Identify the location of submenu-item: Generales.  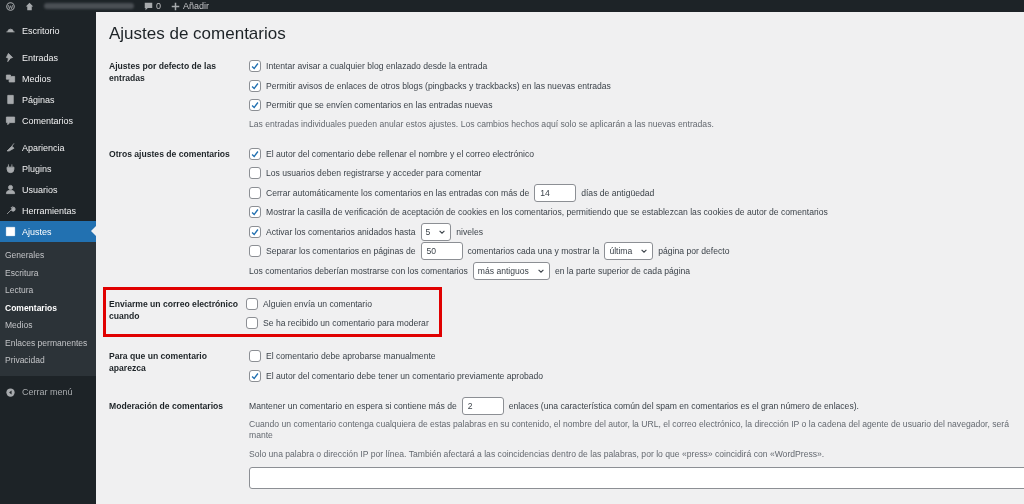
(48, 256).